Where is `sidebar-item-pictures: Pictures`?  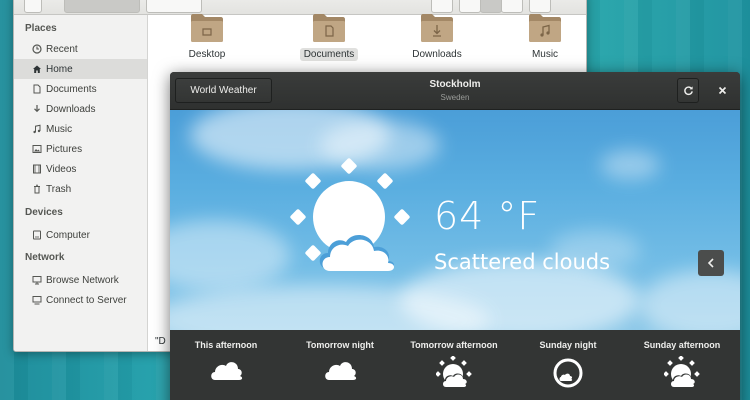 sidebar-item-pictures: Pictures is located at coordinates (80, 149).